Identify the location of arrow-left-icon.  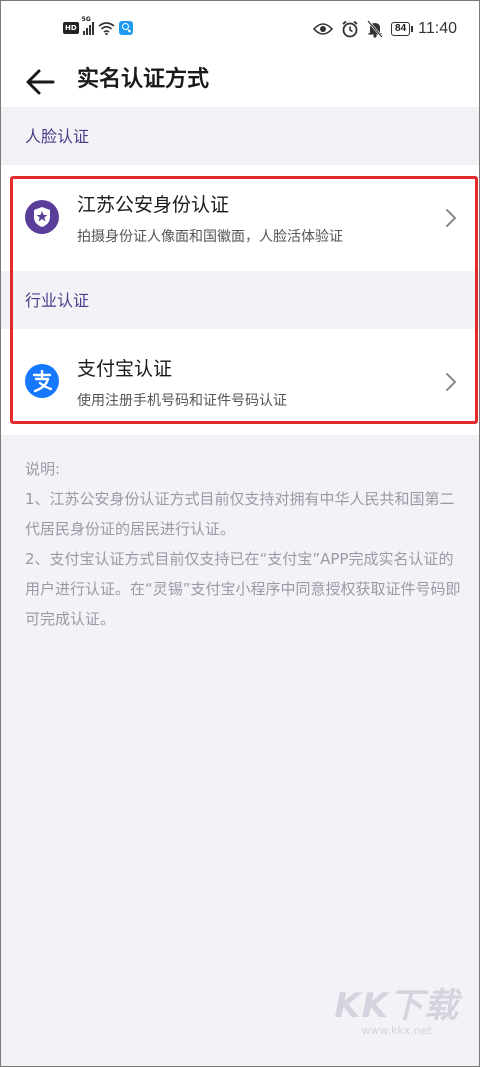
(40, 82).